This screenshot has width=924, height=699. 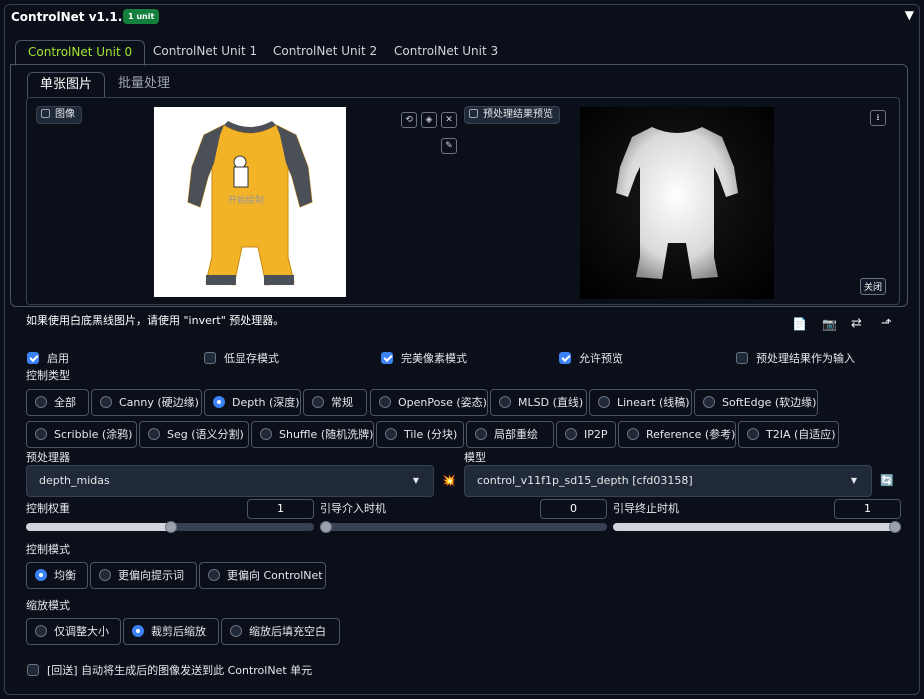 What do you see at coordinates (171, 631) in the screenshot?
I see `resize-mode-crop-resize: 裁剪后缩放` at bounding box center [171, 631].